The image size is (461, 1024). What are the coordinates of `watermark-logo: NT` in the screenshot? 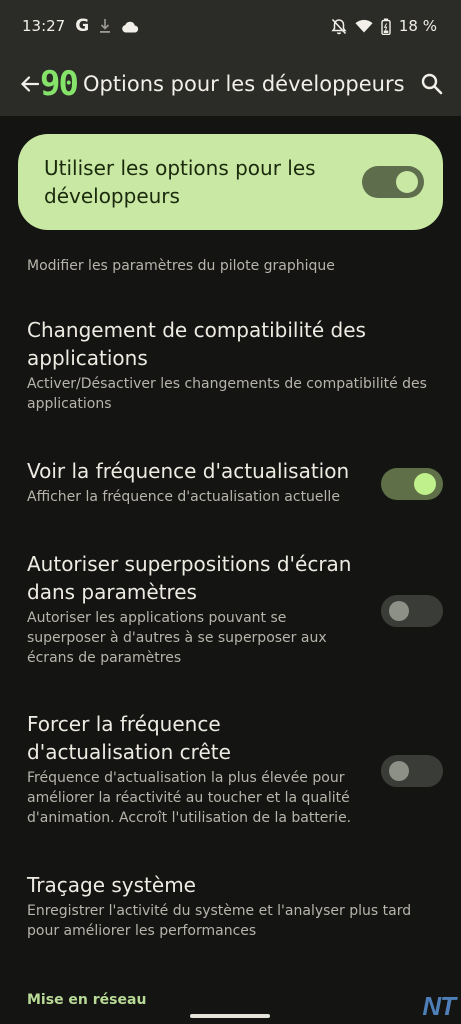 It's located at (439, 1006).